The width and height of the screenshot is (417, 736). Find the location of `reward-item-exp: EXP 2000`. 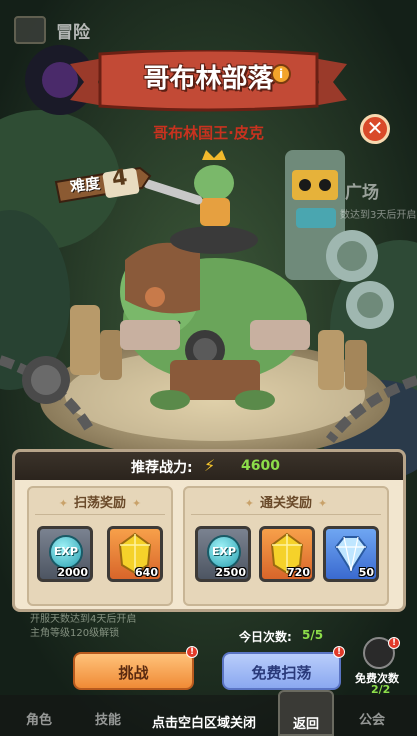

reward-item-exp: EXP 2000 is located at coordinates (65, 554).